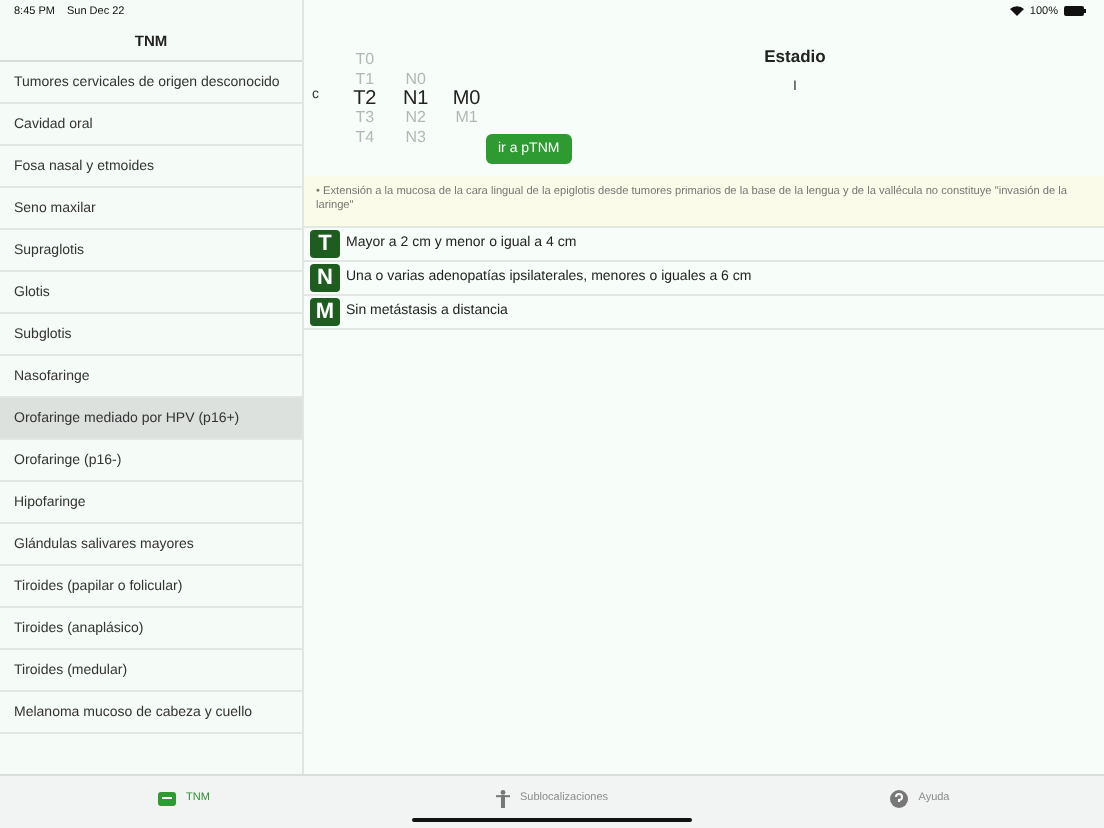 The width and height of the screenshot is (1104, 828). I want to click on picker-option: M0, so click(466, 99).